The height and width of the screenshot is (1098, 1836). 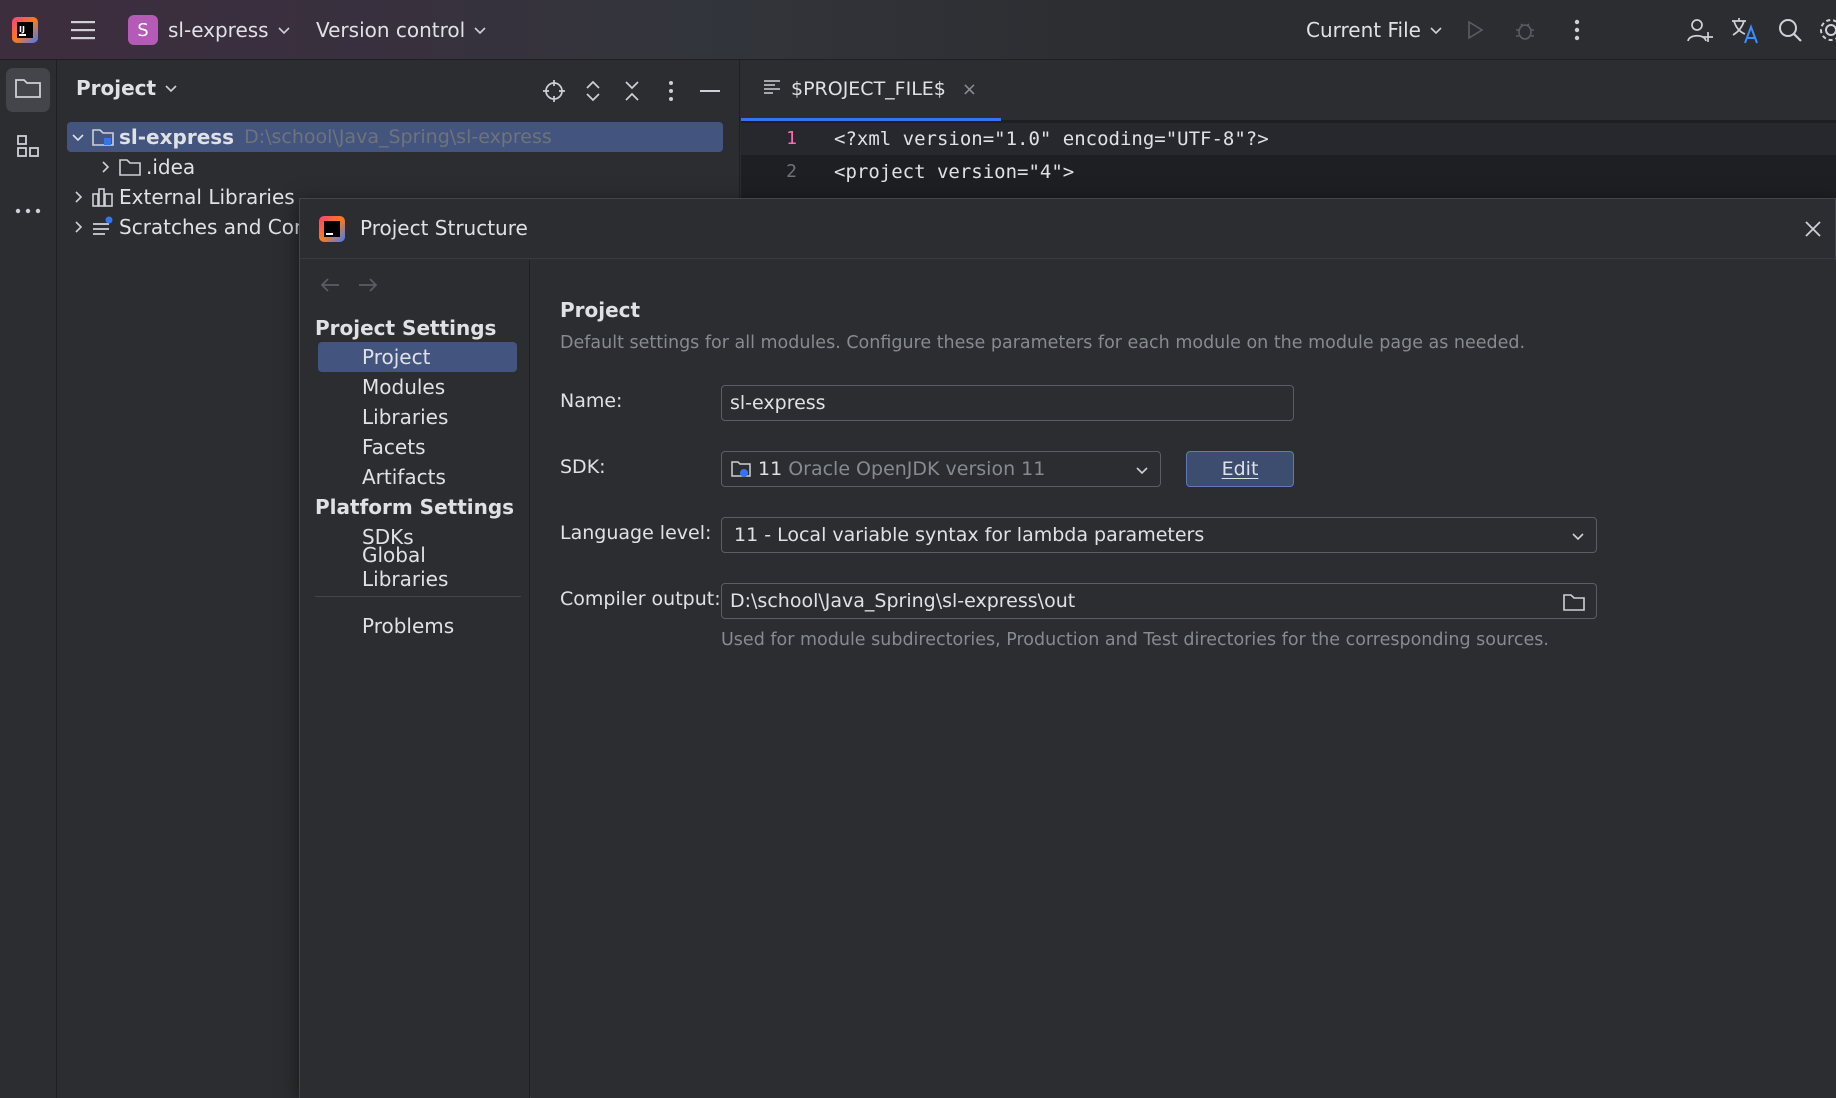 What do you see at coordinates (1068, 229) in the screenshot?
I see `dialog-title-bar: Project Structure` at bounding box center [1068, 229].